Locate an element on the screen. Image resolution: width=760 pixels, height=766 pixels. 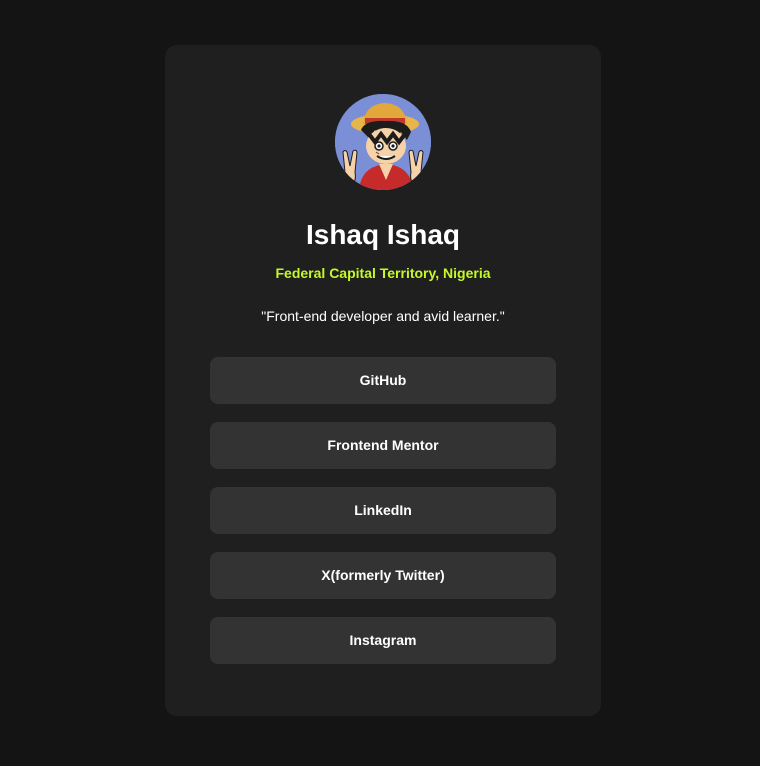
linkedin-link-button: LinkedIn is located at coordinates (383, 510).